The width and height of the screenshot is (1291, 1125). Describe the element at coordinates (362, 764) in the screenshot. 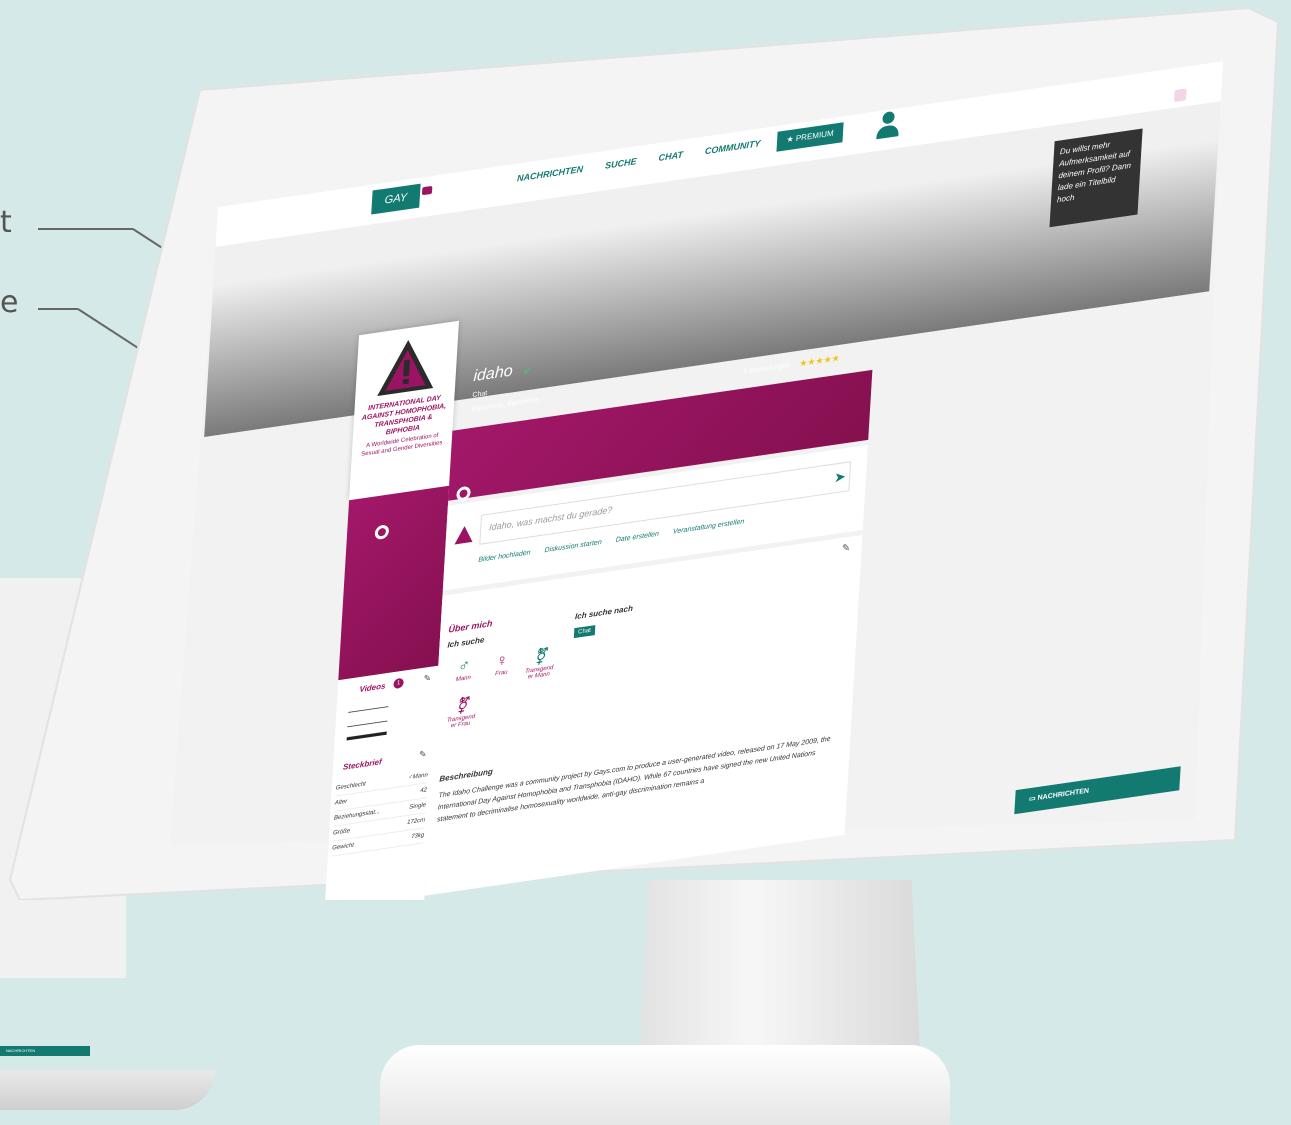

I see `steckbrief-title: Steckbrief` at that location.